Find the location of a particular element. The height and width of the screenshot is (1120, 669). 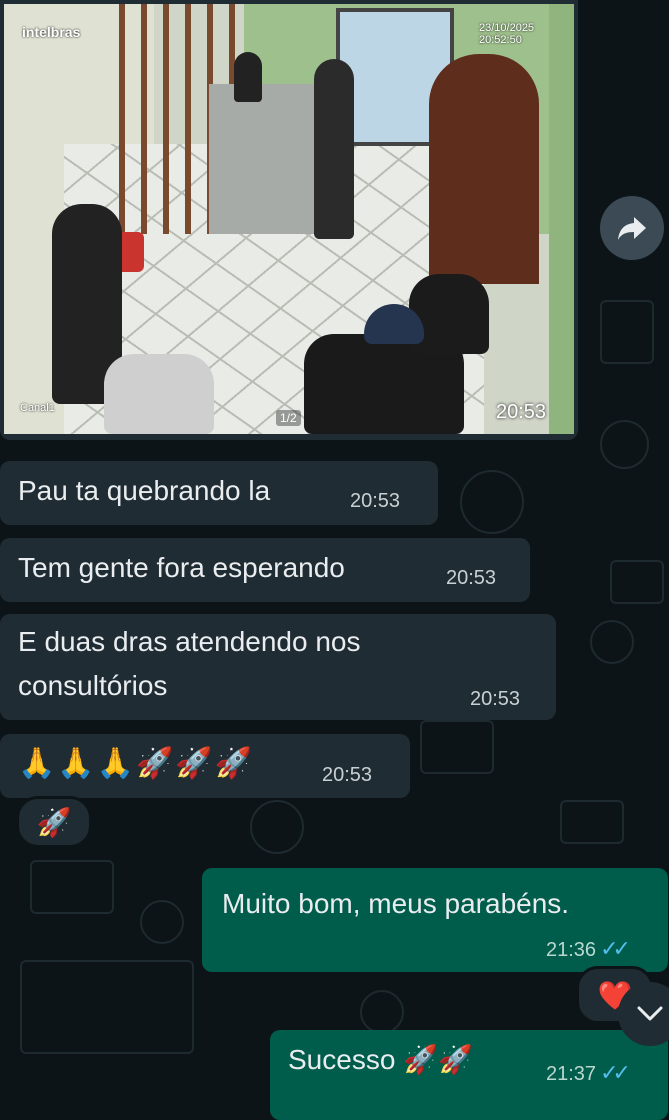

outgoing-message: Muito bom, meus parabéns. 21:36 ✓✓ is located at coordinates (435, 920).